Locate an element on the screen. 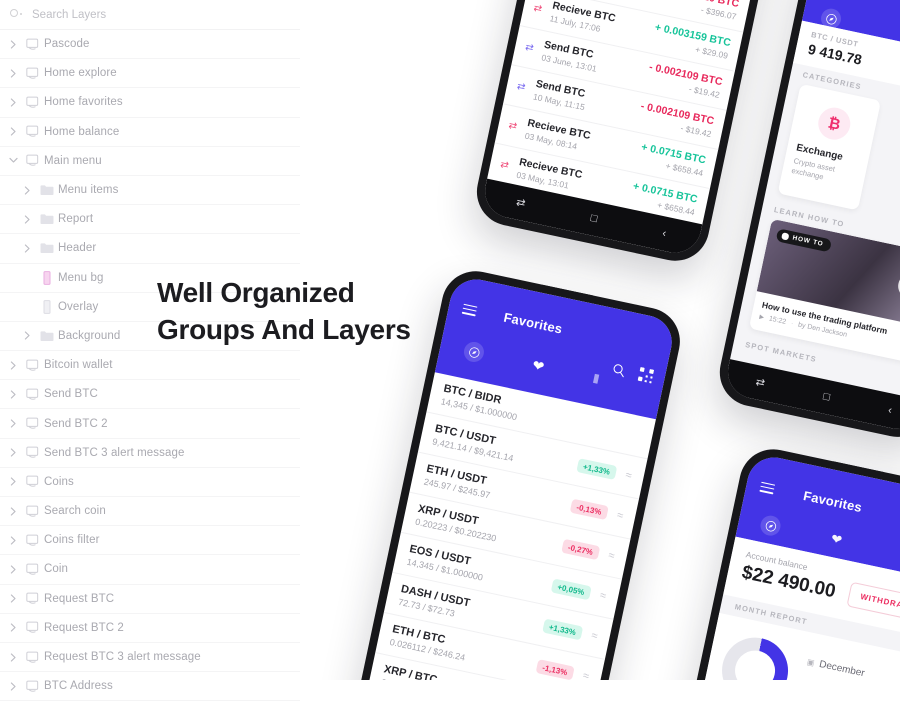  search-layers-row is located at coordinates (150, 15).